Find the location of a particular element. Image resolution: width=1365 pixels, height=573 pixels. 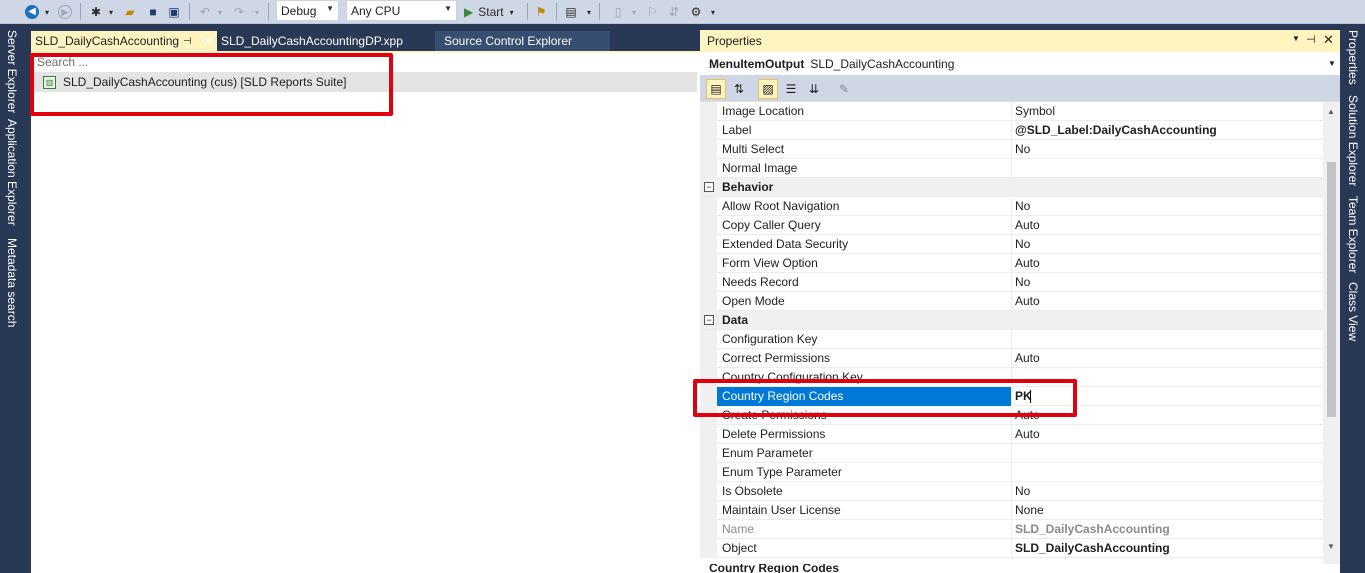

property-row: Needs Record No is located at coordinates (1011, 282).